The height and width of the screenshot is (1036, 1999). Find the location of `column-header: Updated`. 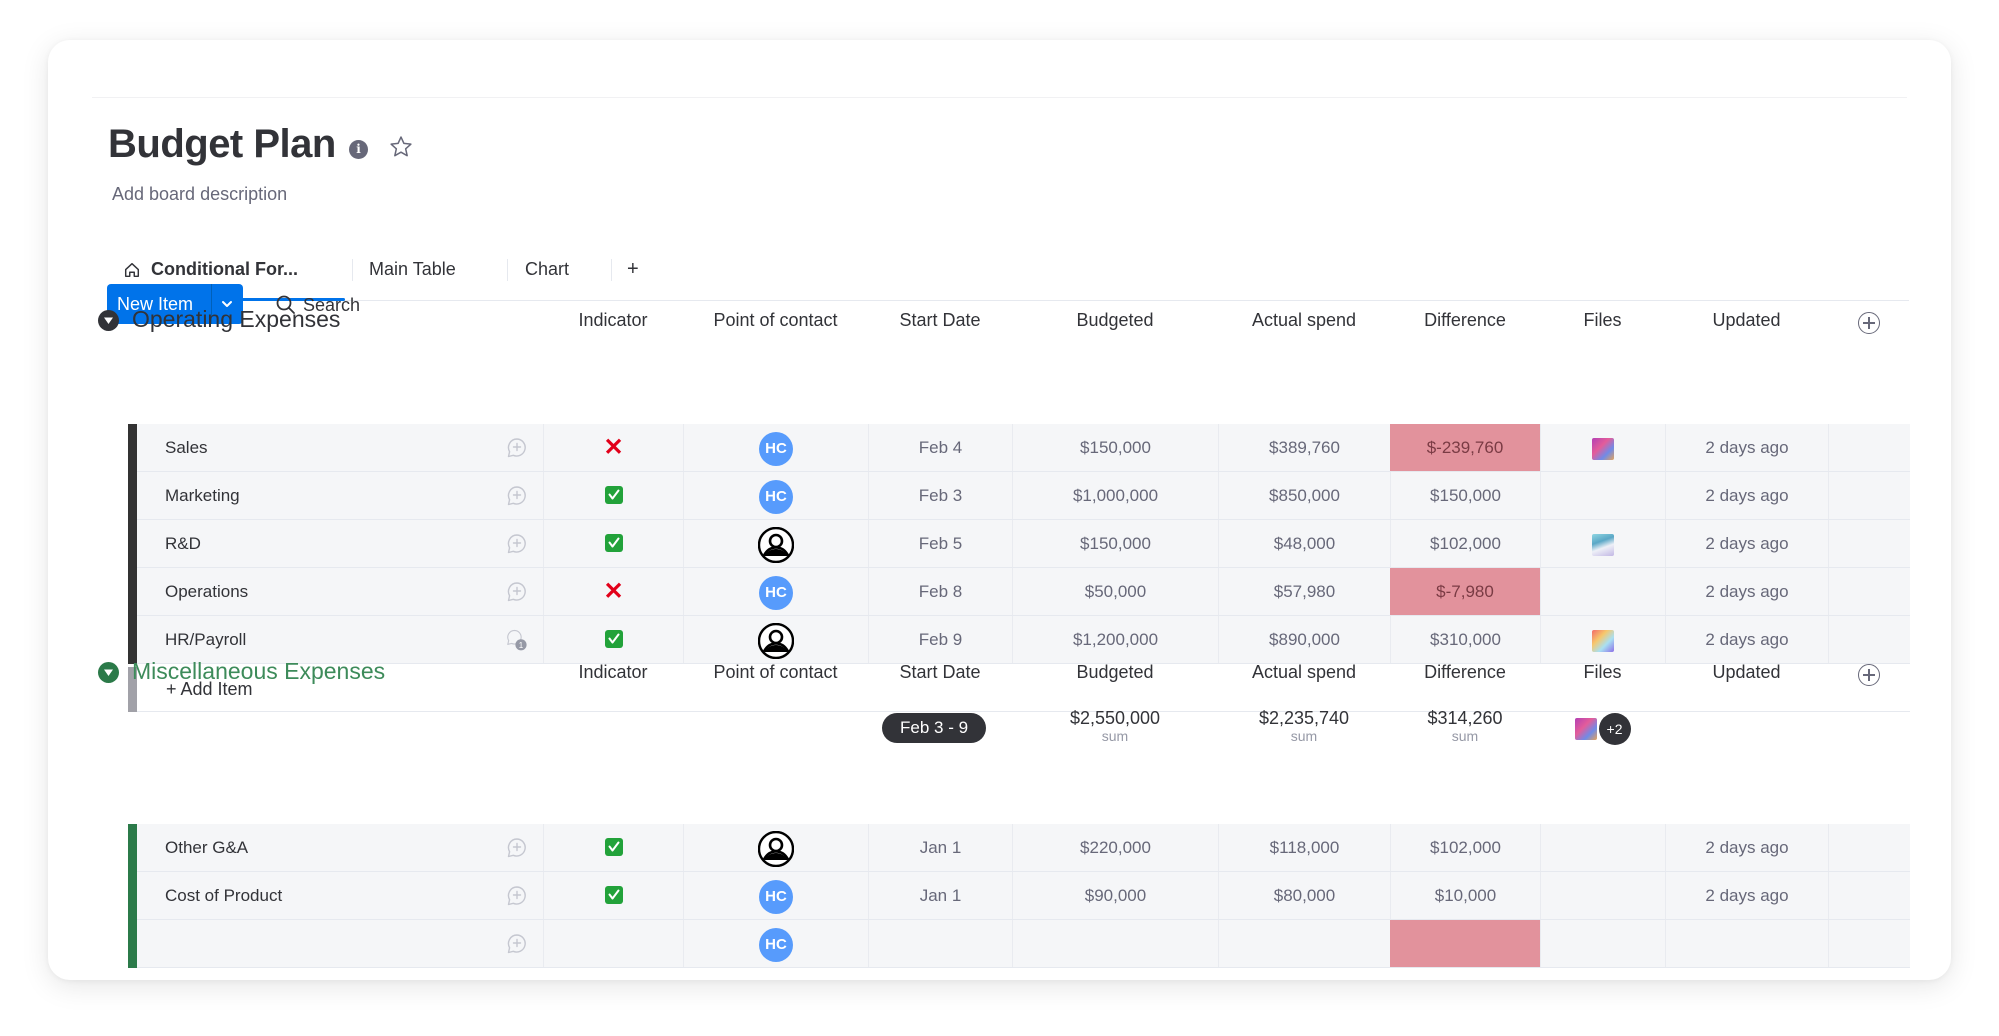

column-header: Updated is located at coordinates (1746, 320).